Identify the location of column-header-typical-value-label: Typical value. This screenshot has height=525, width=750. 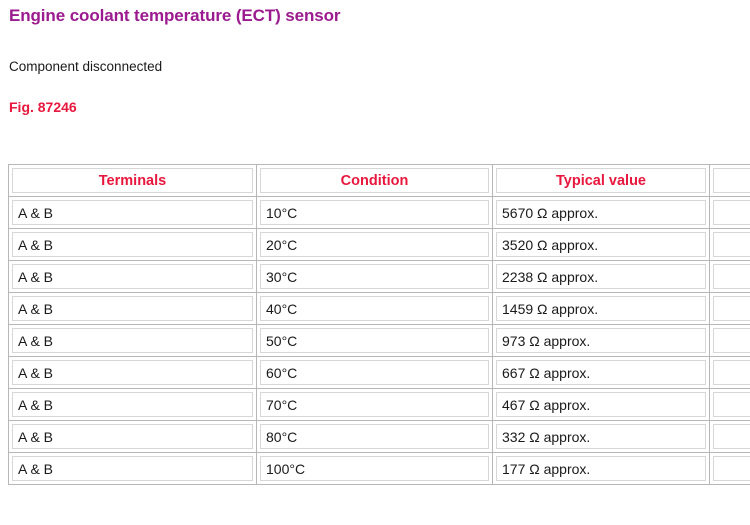
(601, 180).